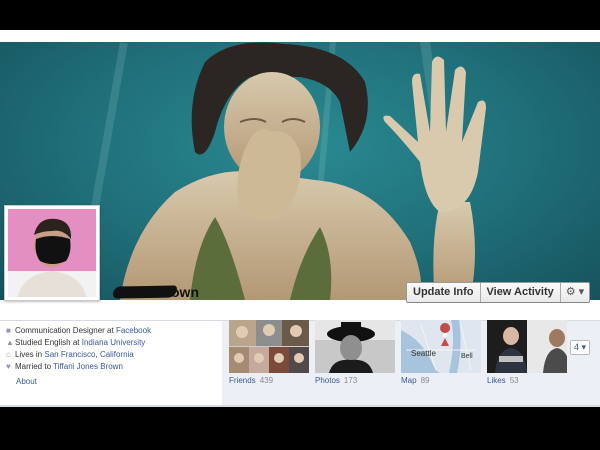 Image resolution: width=600 pixels, height=450 pixels. Describe the element at coordinates (114, 342) in the screenshot. I see `about-line-link: Indiana University` at that location.